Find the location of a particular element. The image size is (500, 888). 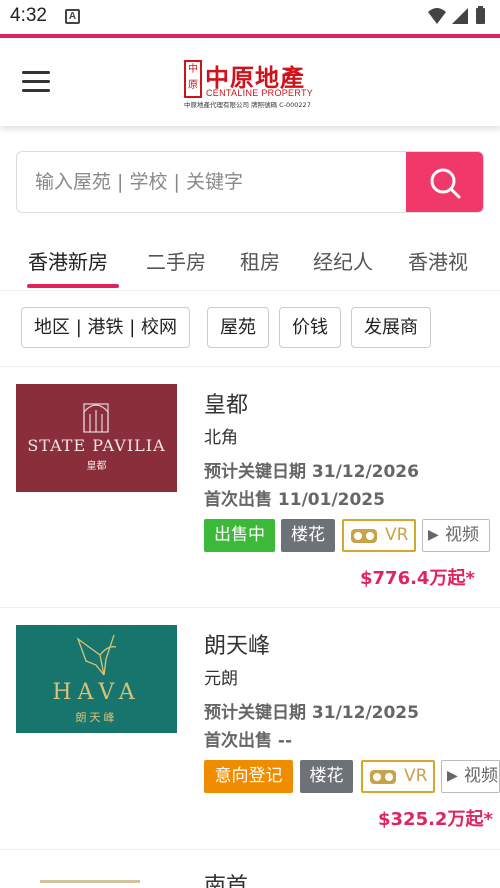

thumb-brand-cn: 皇都 is located at coordinates (96, 466).